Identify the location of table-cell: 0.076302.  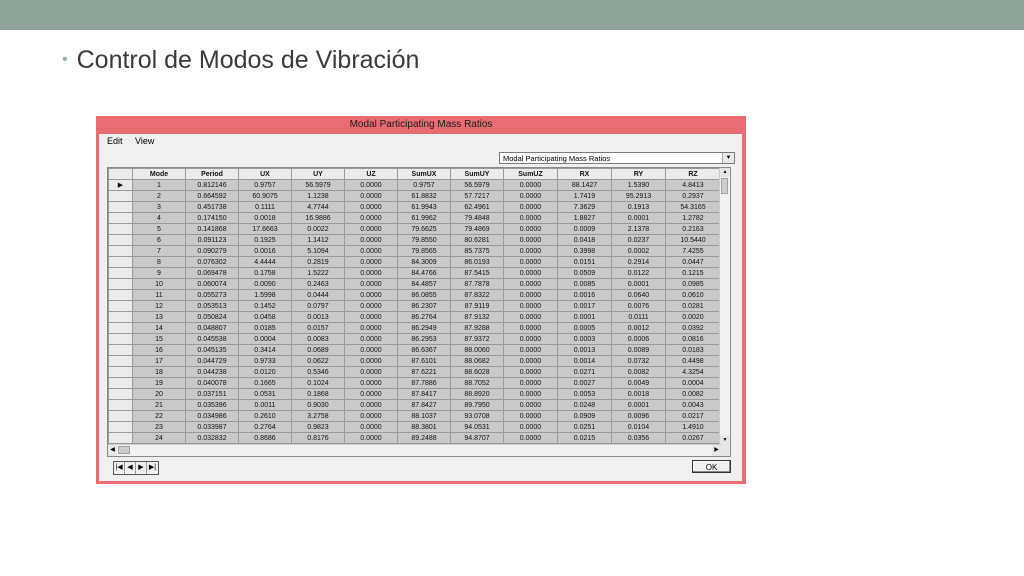
(212, 262).